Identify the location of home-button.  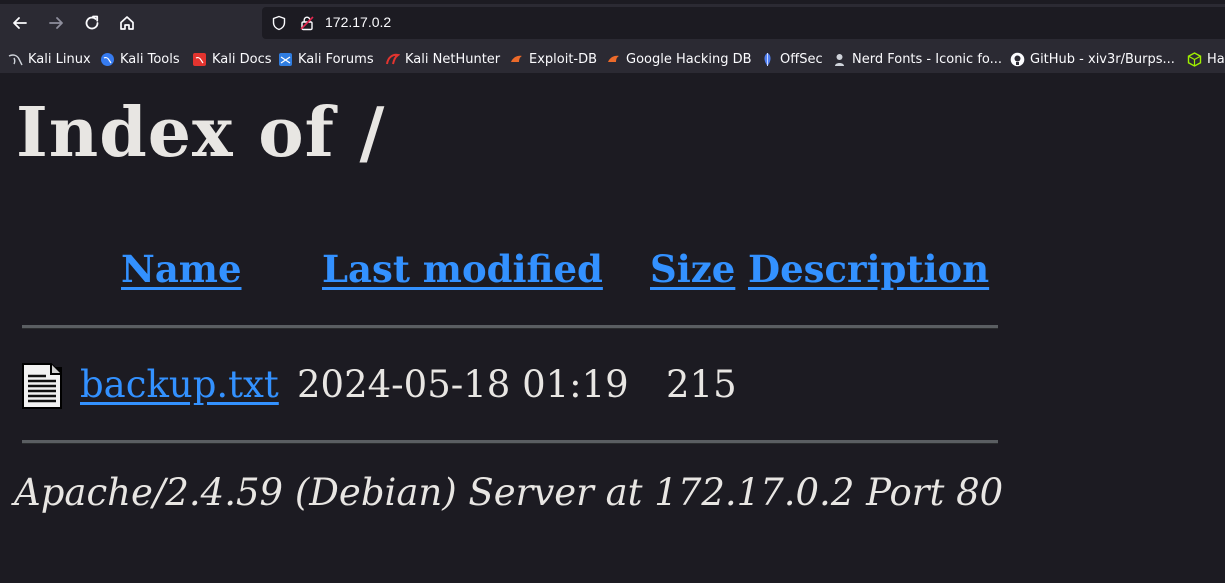
(127, 23).